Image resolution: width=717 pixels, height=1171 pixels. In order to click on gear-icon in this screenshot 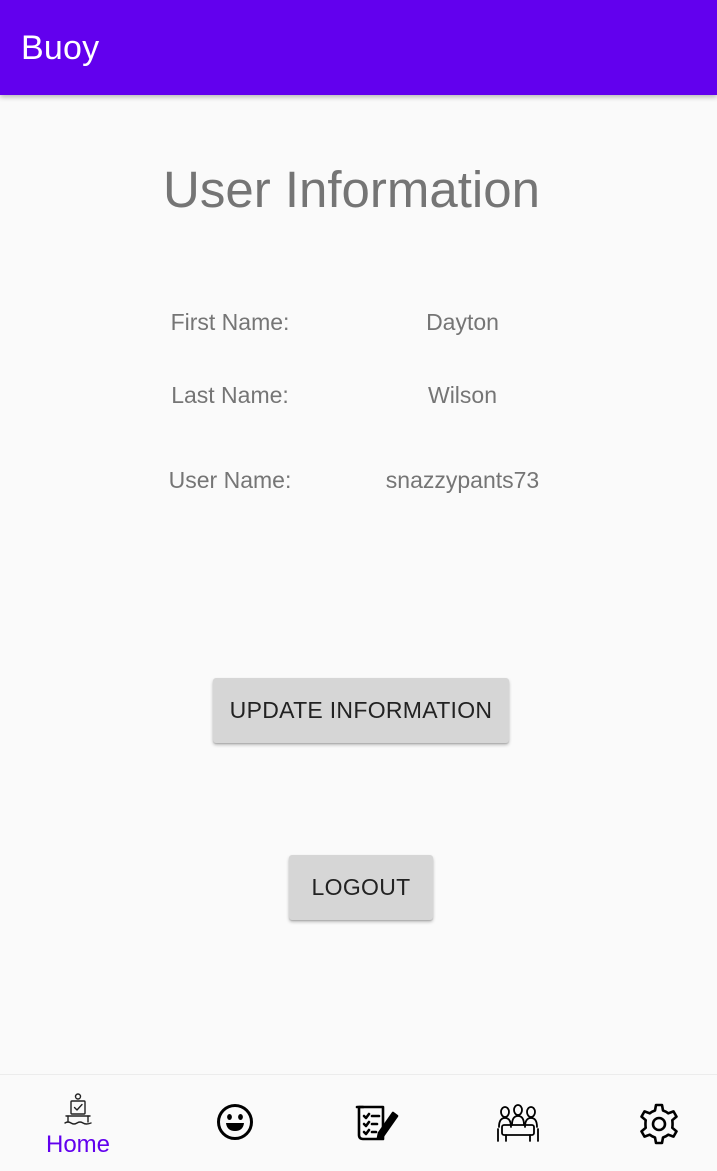, I will do `click(659, 1124)`.